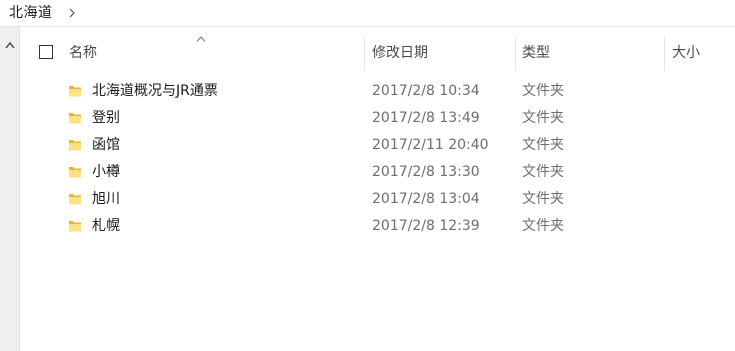 The width and height of the screenshot is (735, 351). What do you see at coordinates (426, 91) in the screenshot?
I see `item-date-modified: 2017/2/8 10:34` at bounding box center [426, 91].